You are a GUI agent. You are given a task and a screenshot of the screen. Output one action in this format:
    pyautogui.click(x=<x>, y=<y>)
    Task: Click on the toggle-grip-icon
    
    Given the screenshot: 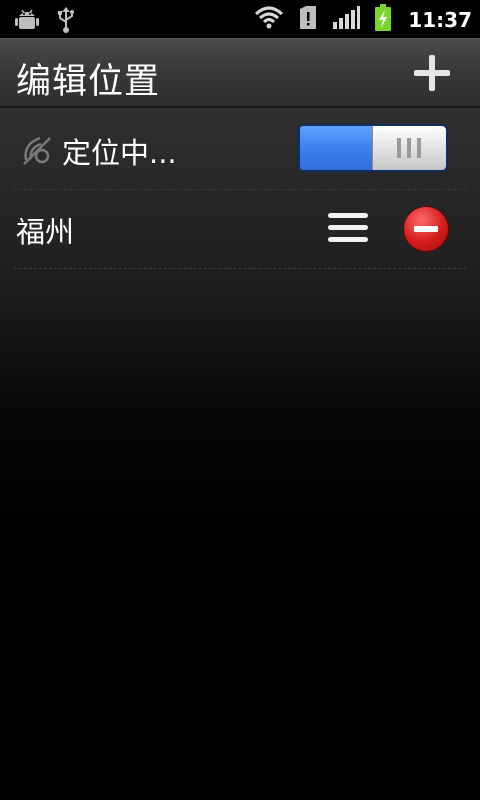 What is the action you would take?
    pyautogui.click(x=409, y=148)
    